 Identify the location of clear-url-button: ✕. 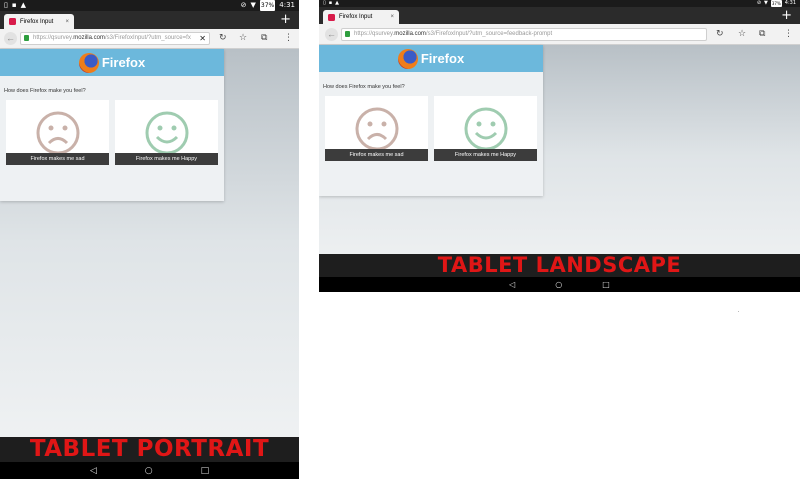
(202, 38).